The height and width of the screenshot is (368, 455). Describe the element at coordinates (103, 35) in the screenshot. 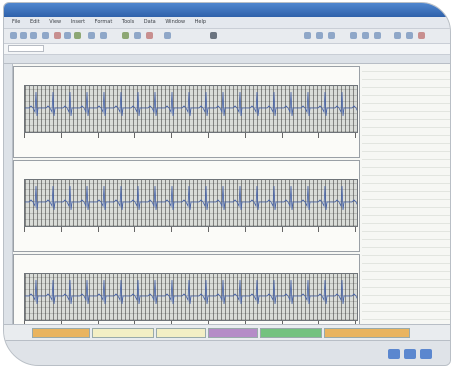

I see `redo-icon` at that location.